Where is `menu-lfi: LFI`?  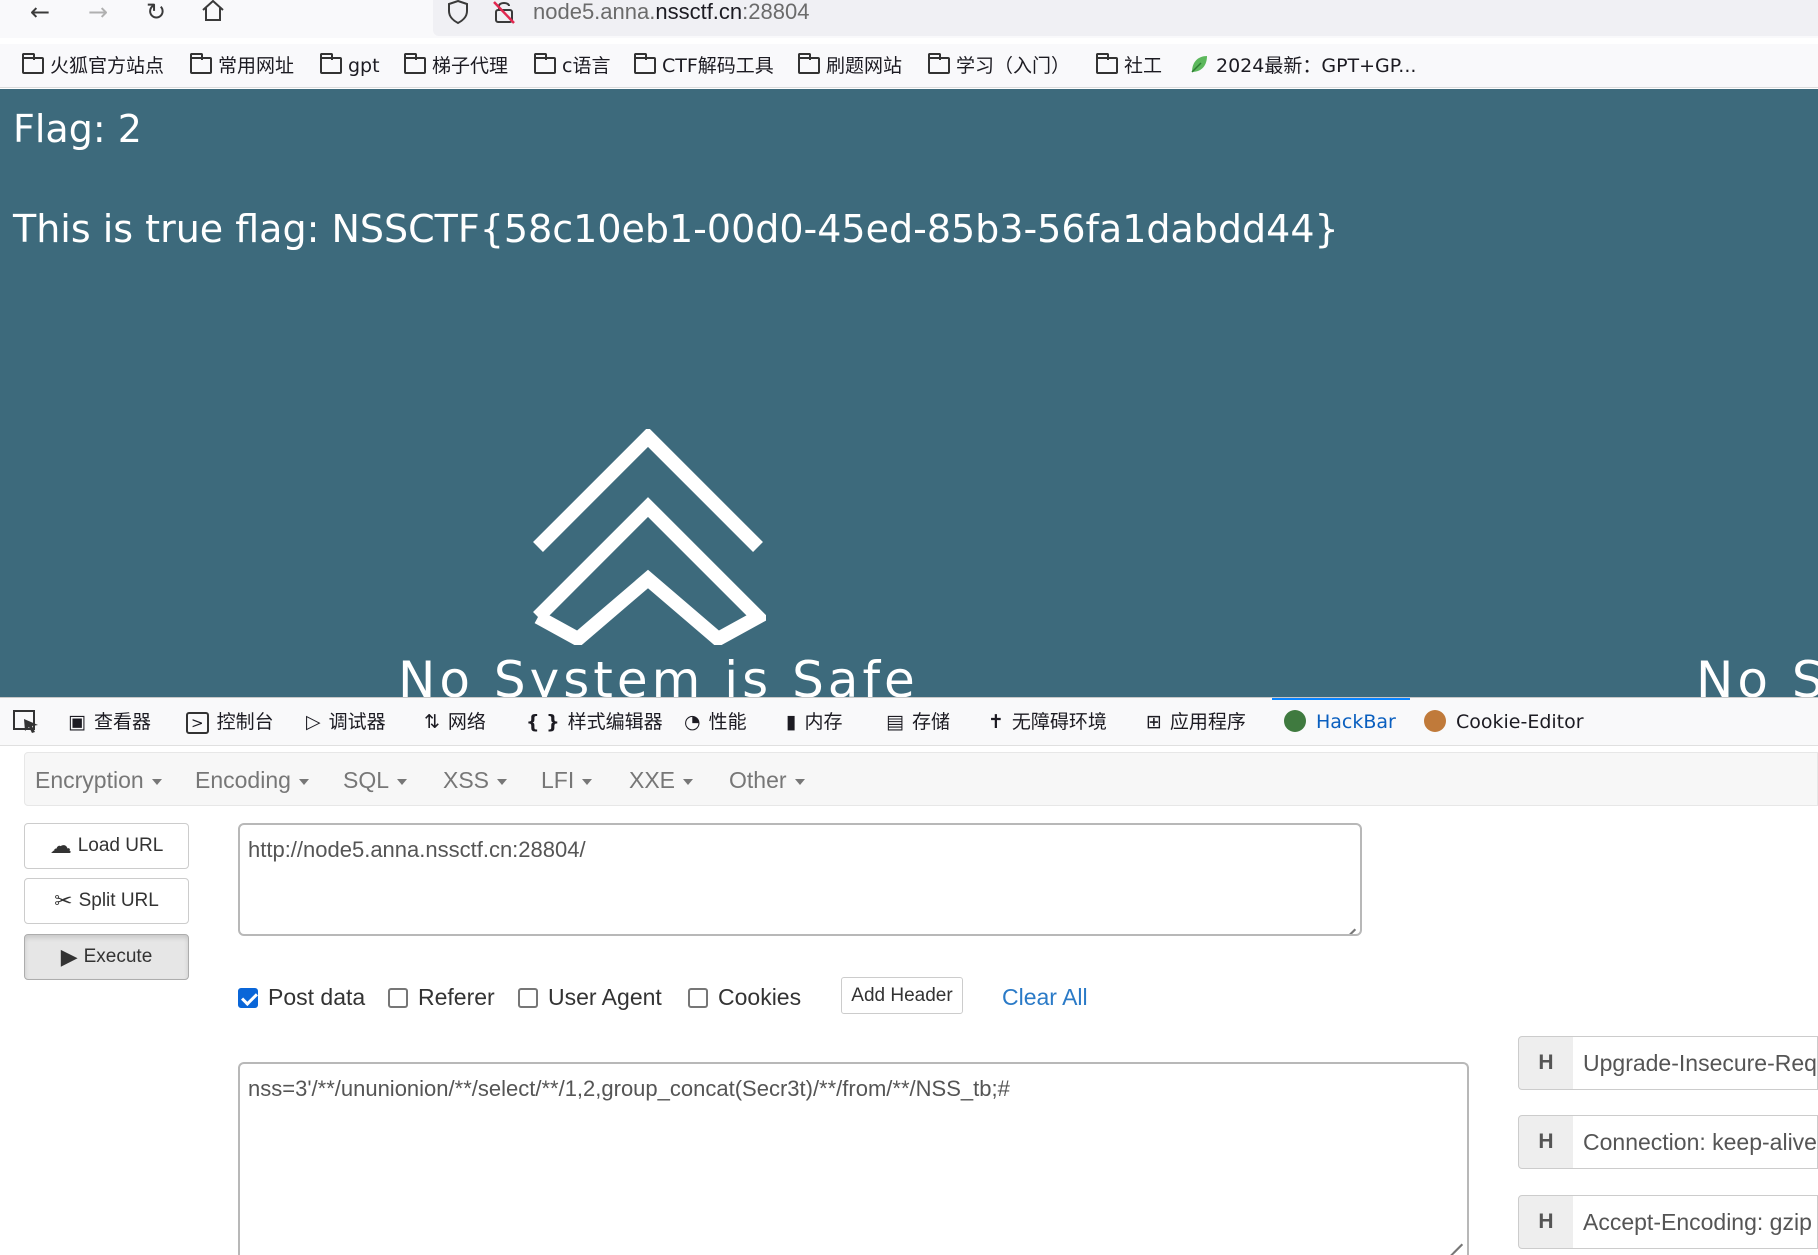 menu-lfi: LFI is located at coordinates (567, 780).